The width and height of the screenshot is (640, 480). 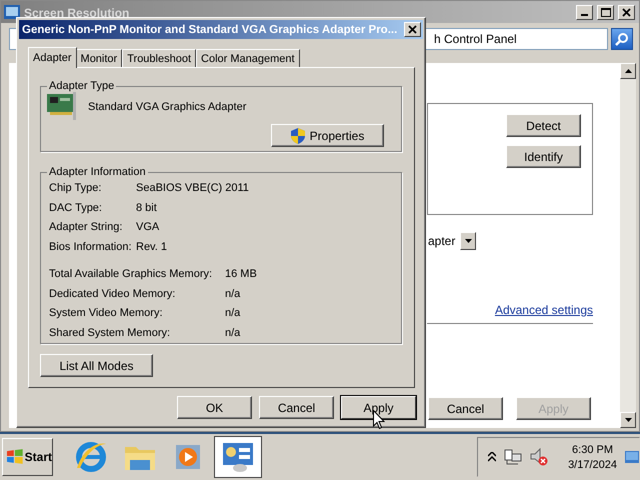 What do you see at coordinates (543, 156) in the screenshot?
I see `monitor-button: Identify` at bounding box center [543, 156].